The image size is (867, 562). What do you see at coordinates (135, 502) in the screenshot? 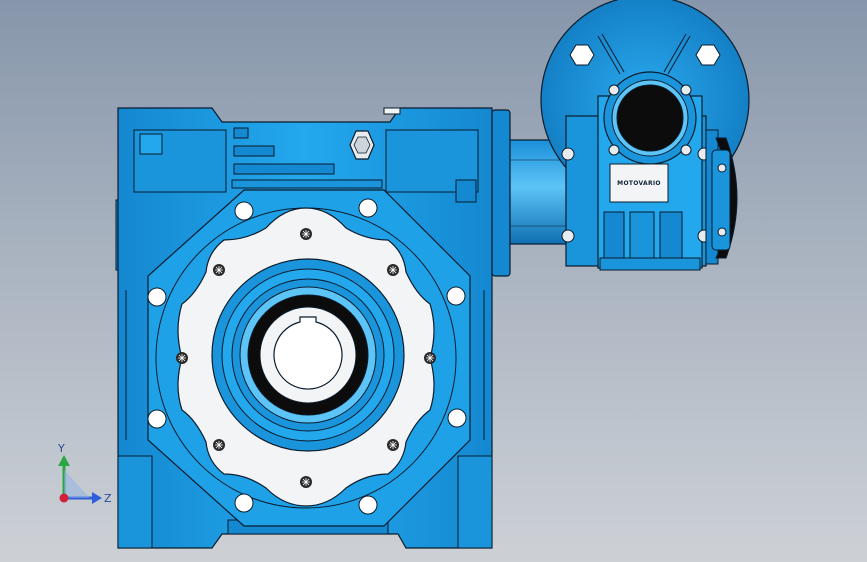
I see `bottom-left-block` at bounding box center [135, 502].